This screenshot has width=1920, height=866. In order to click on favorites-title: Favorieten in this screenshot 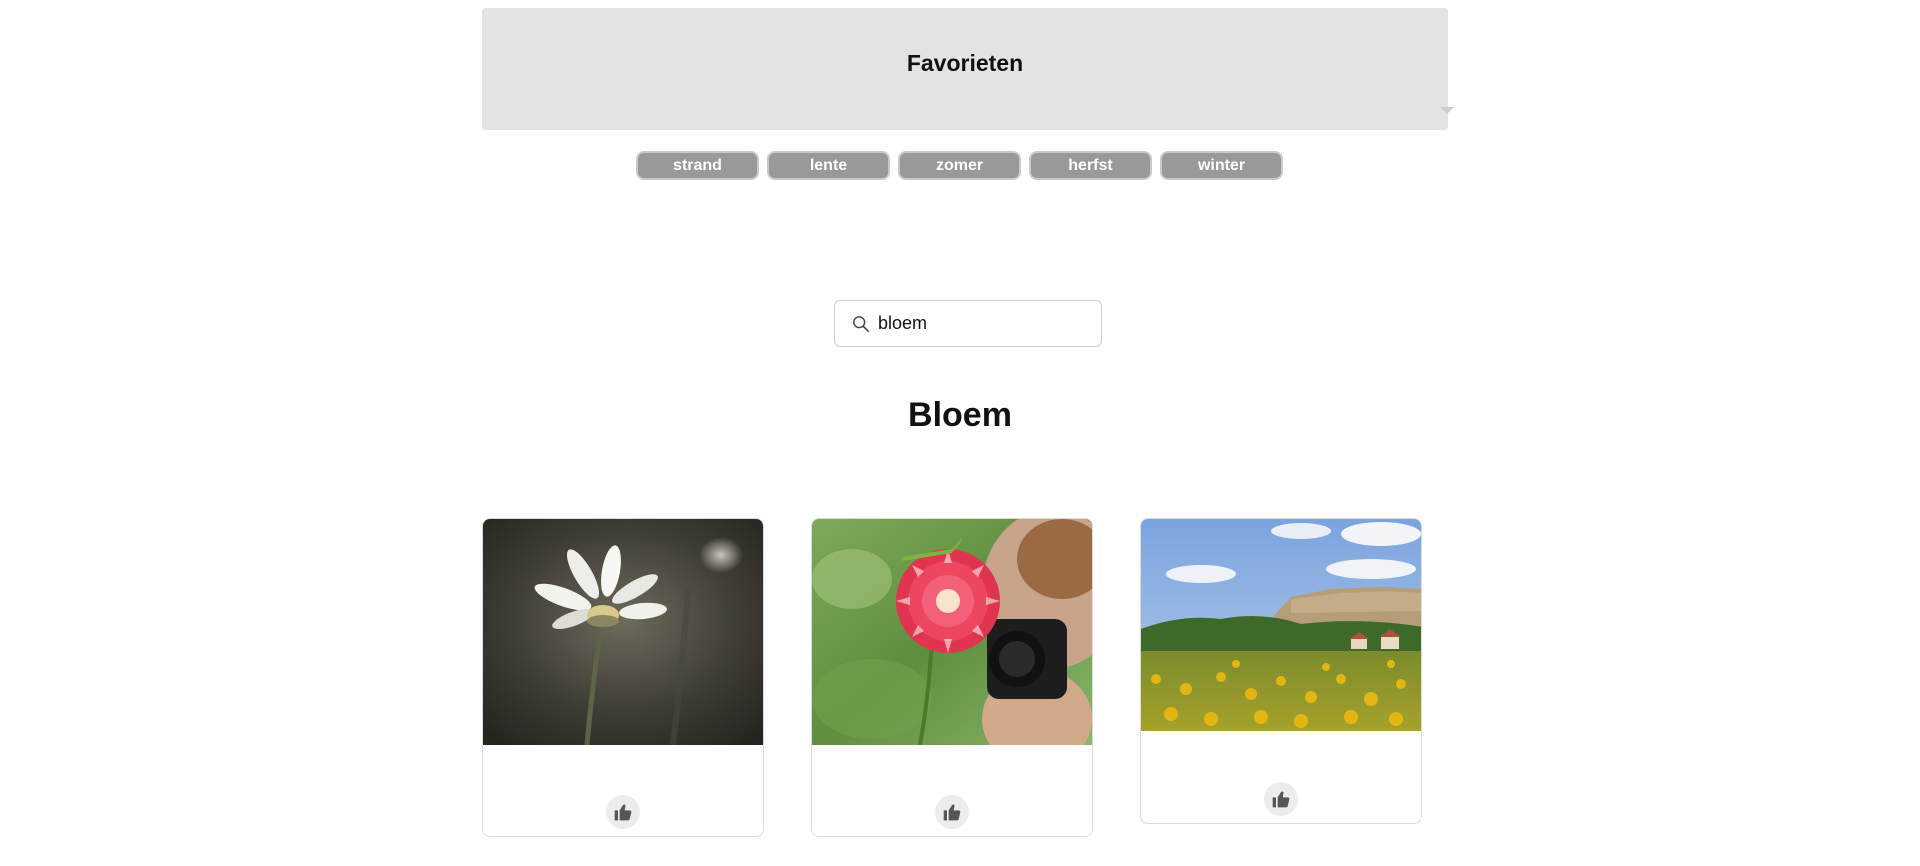, I will do `click(965, 63)`.